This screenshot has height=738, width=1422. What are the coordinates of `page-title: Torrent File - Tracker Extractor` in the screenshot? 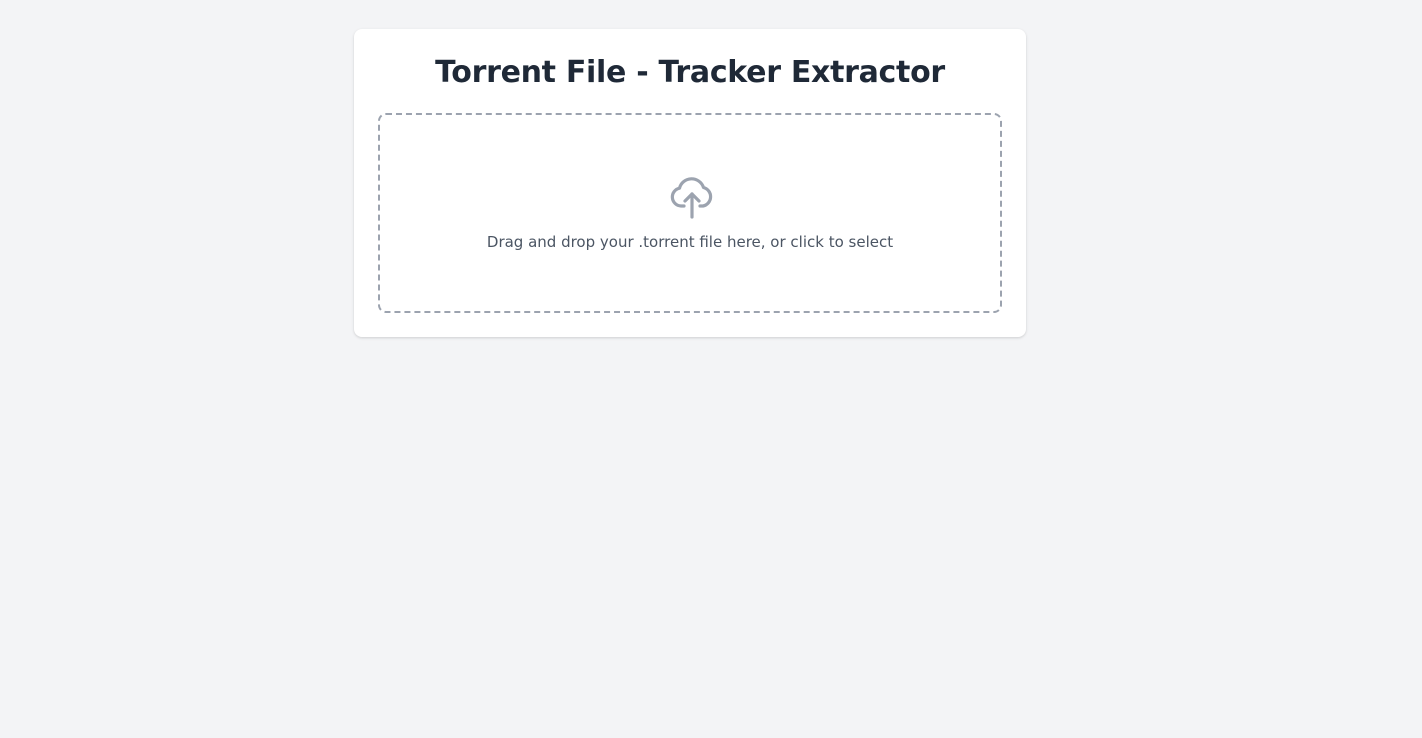 It's located at (690, 72).